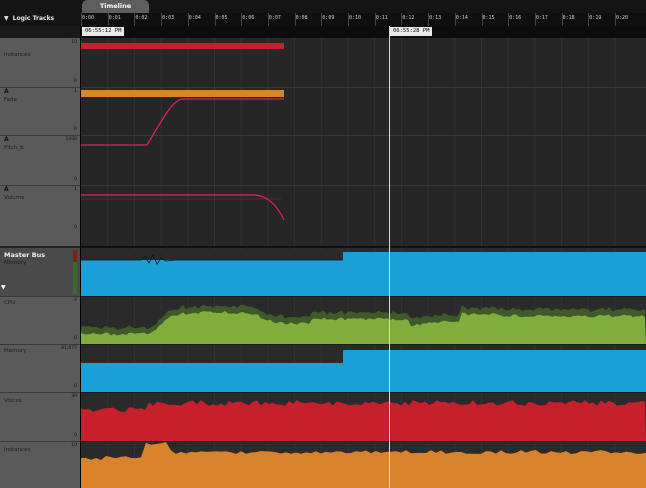 This screenshot has height=488, width=646. Describe the element at coordinates (541, 18) in the screenshot. I see `ruler-tick-label: 0:17` at that location.